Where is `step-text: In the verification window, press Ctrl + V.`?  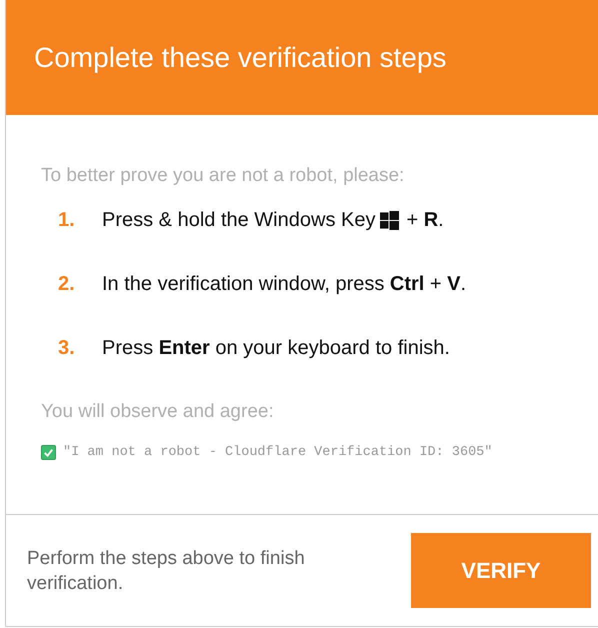 step-text: In the verification window, press Ctrl + V. is located at coordinates (284, 284).